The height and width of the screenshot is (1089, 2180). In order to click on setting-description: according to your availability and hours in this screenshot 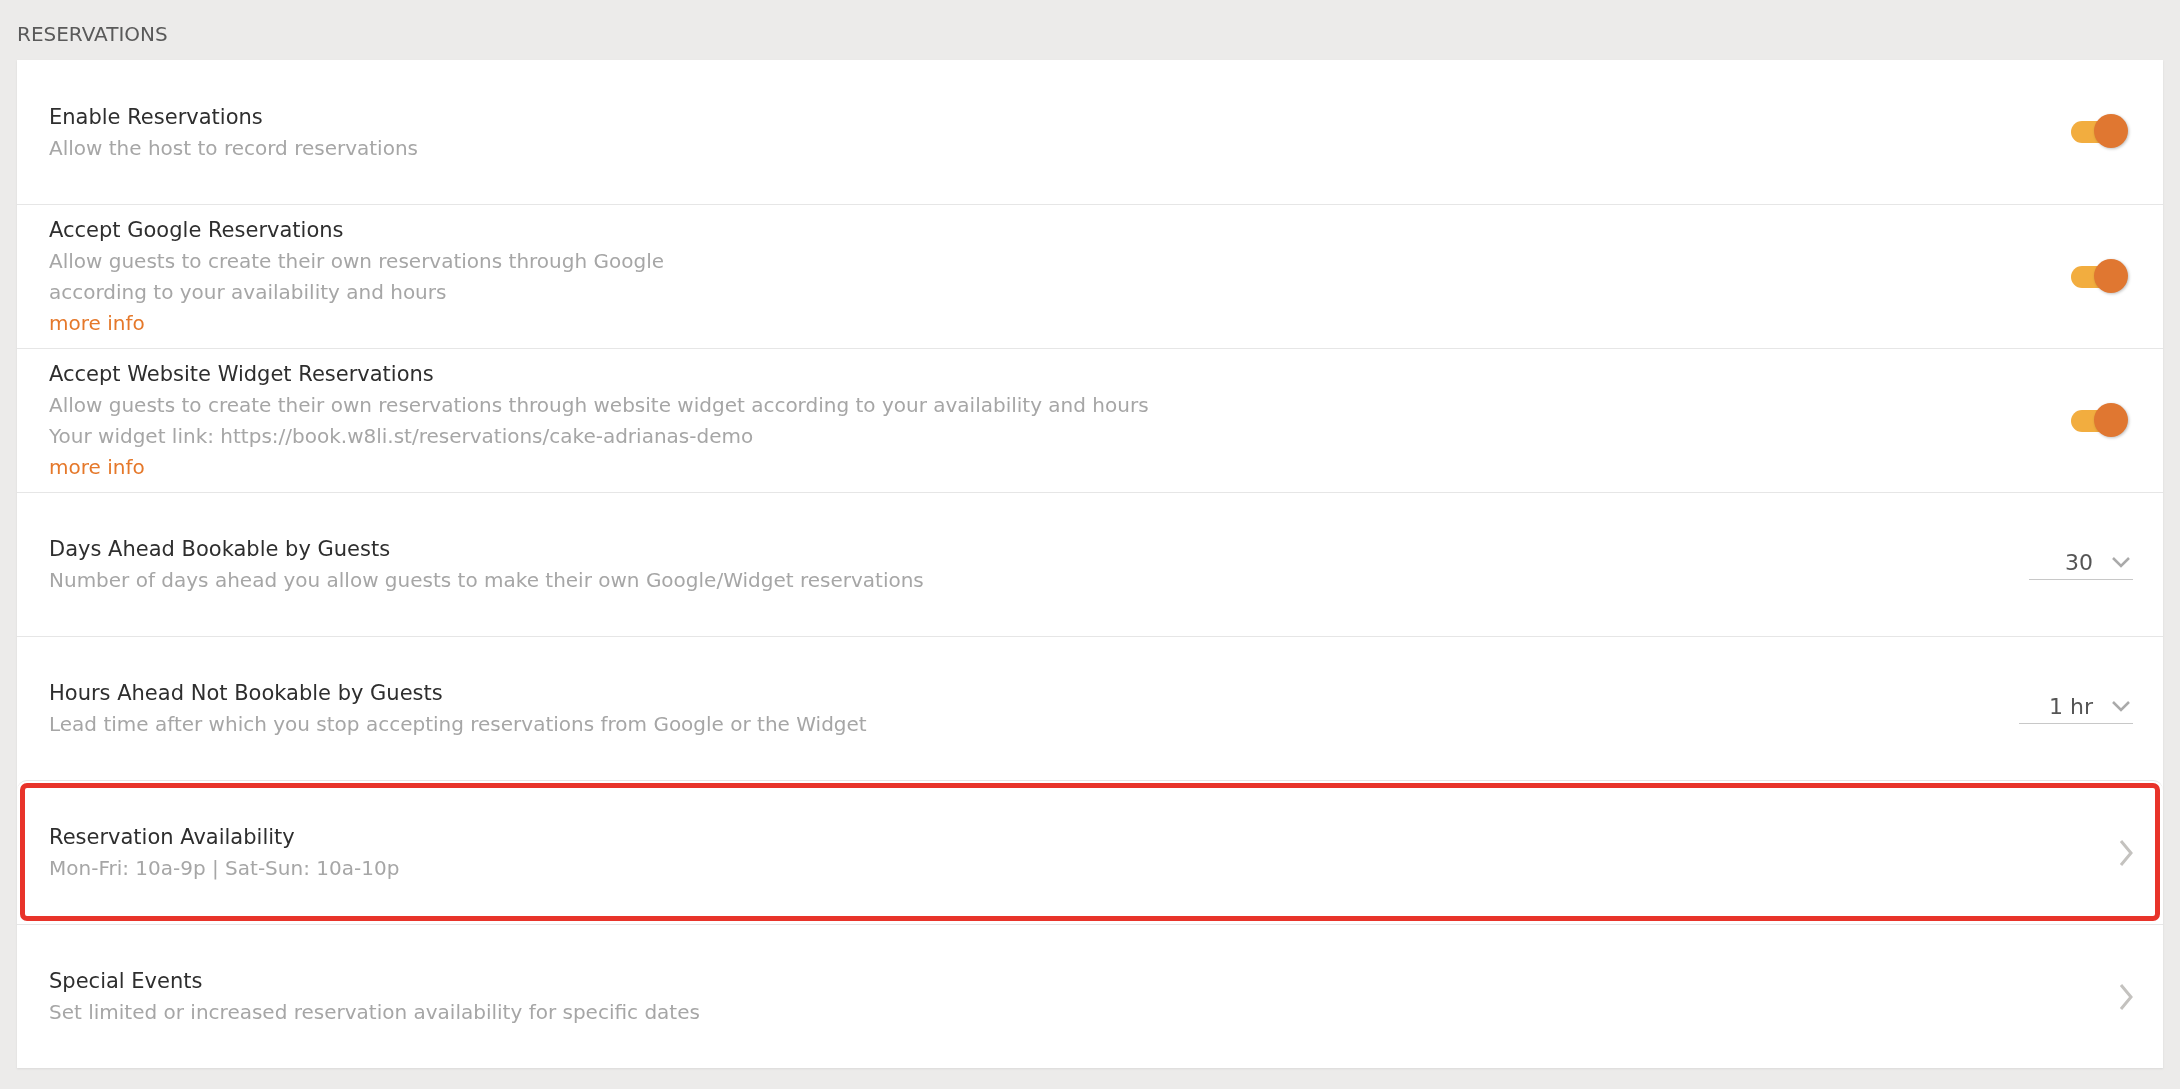, I will do `click(248, 292)`.